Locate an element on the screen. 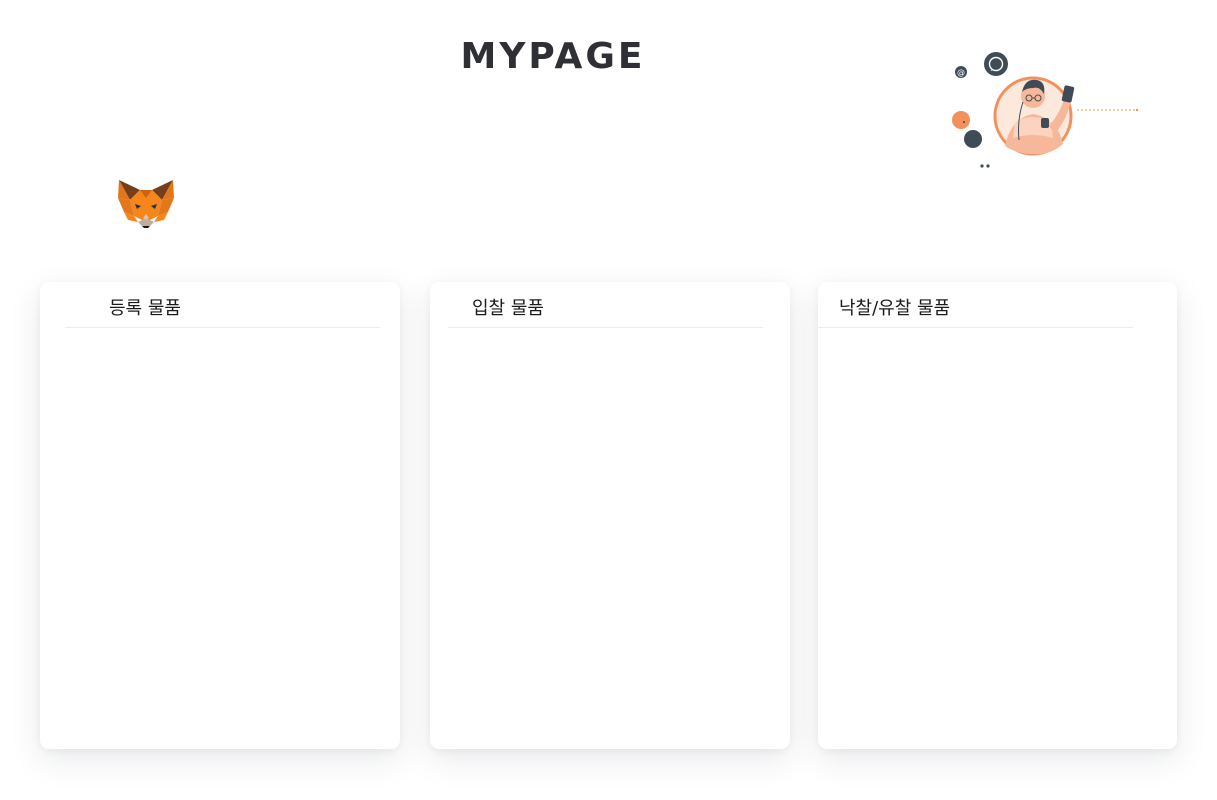 The image size is (1217, 800). page-title: MYPAGE is located at coordinates (553, 56).